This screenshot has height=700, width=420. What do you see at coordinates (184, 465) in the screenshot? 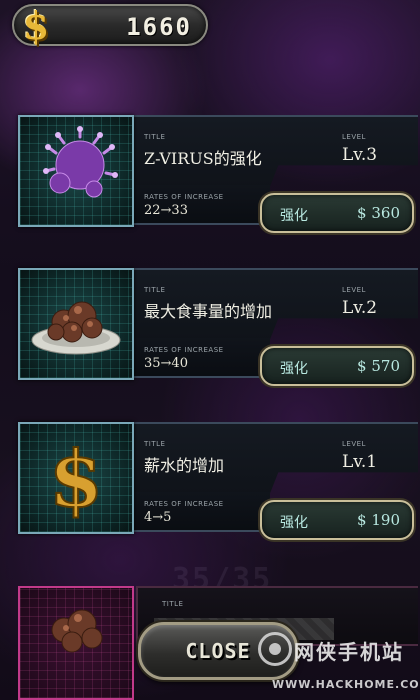
I see `upgrade-title: 薪水的增加` at bounding box center [184, 465].